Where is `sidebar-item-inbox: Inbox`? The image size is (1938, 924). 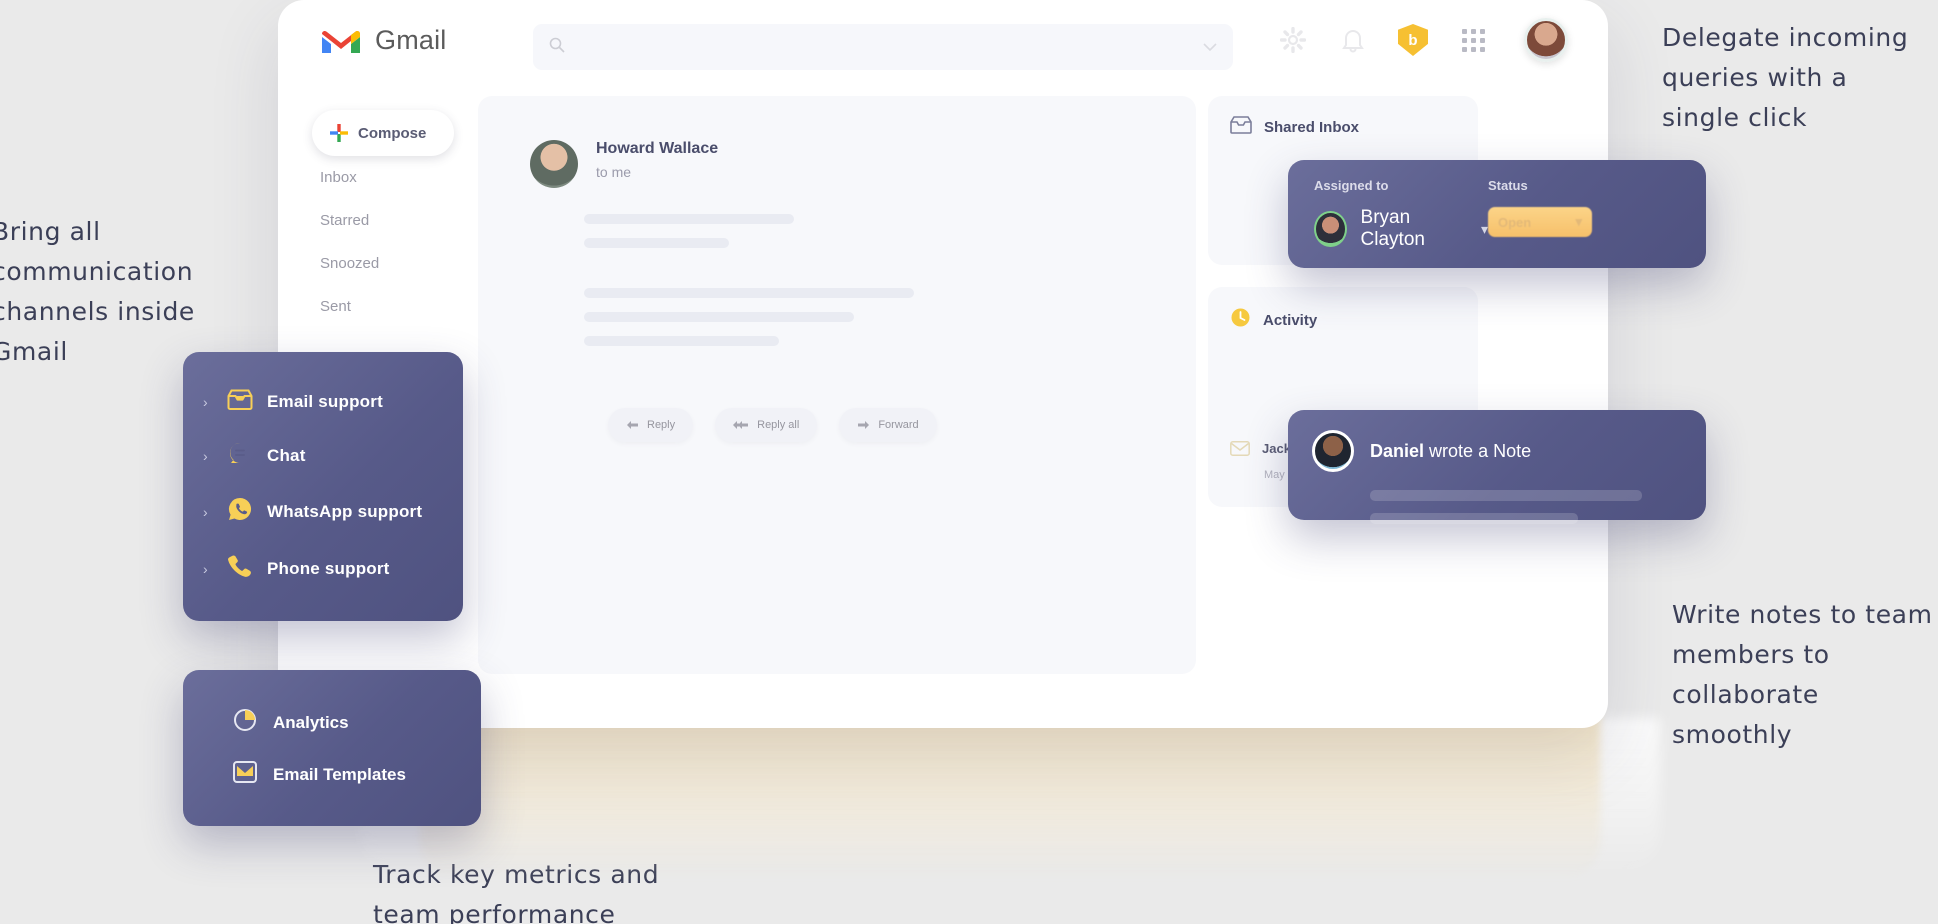 sidebar-item-inbox: Inbox is located at coordinates (392, 177).